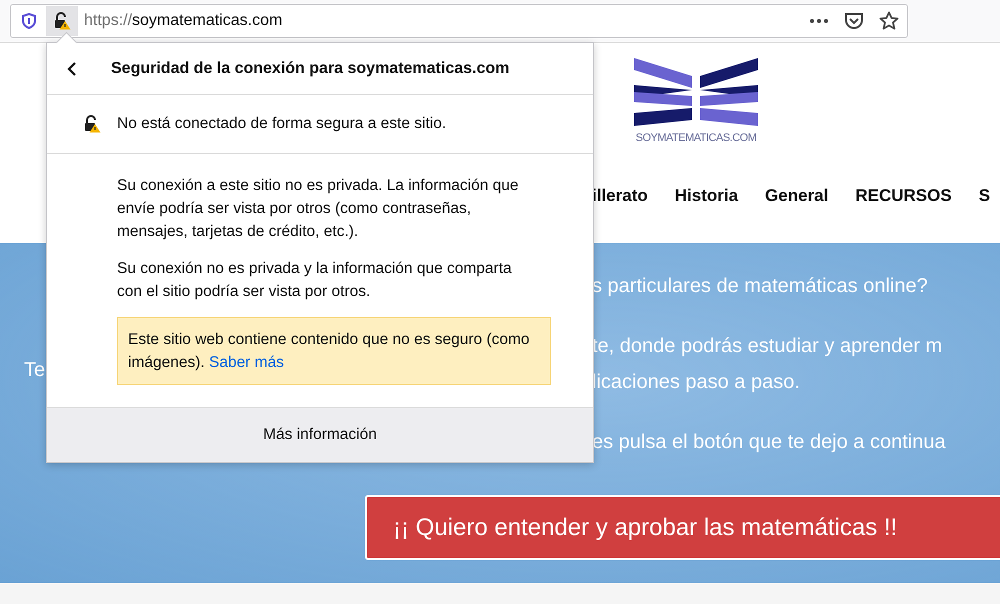 Image resolution: width=1000 pixels, height=604 pixels. What do you see at coordinates (72, 68) in the screenshot?
I see `back-icon` at bounding box center [72, 68].